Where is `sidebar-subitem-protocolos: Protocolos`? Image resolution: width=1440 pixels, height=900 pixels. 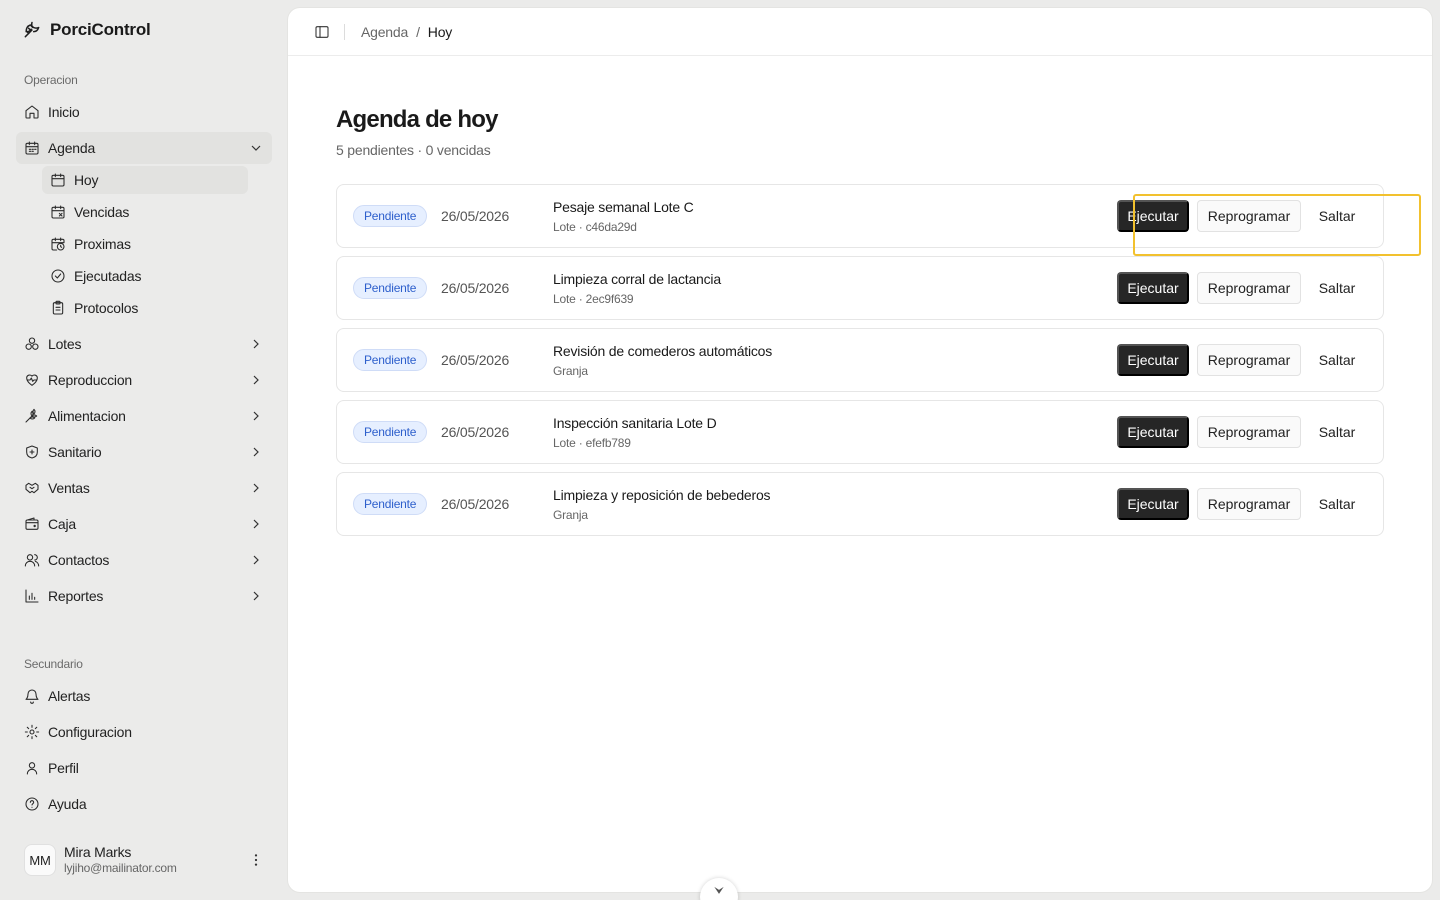 sidebar-subitem-protocolos: Protocolos is located at coordinates (145, 308).